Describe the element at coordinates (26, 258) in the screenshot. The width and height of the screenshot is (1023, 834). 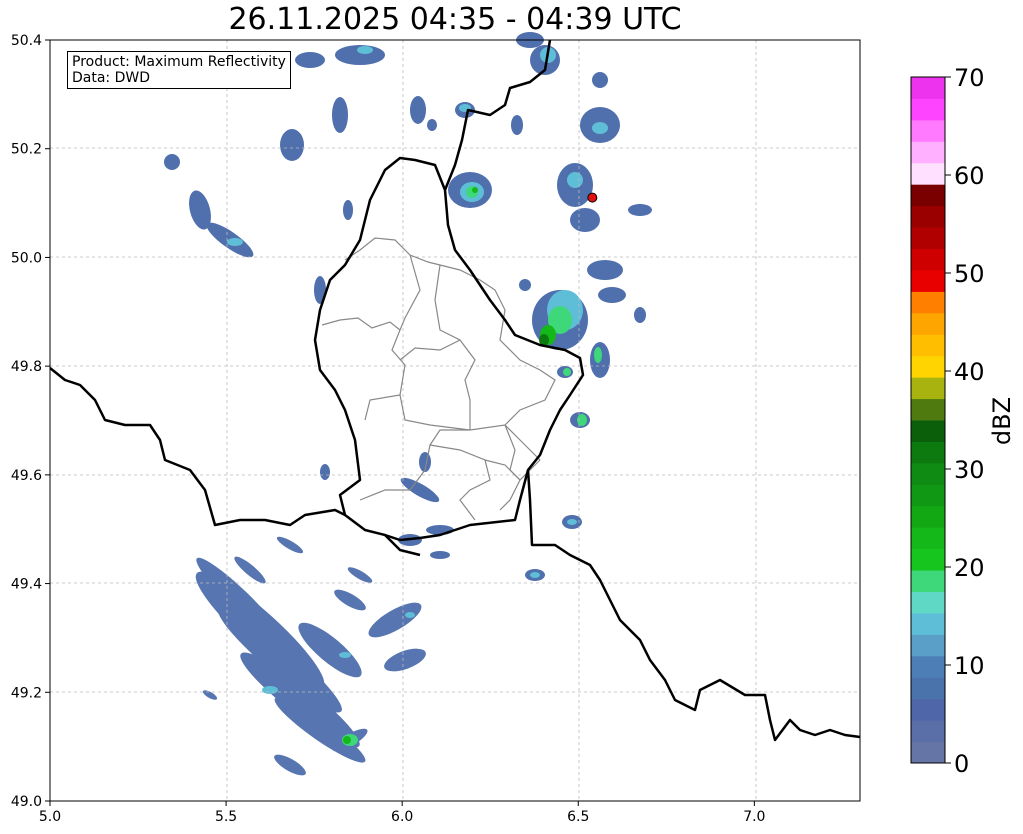
I see `y-tick-label: 50.0` at that location.